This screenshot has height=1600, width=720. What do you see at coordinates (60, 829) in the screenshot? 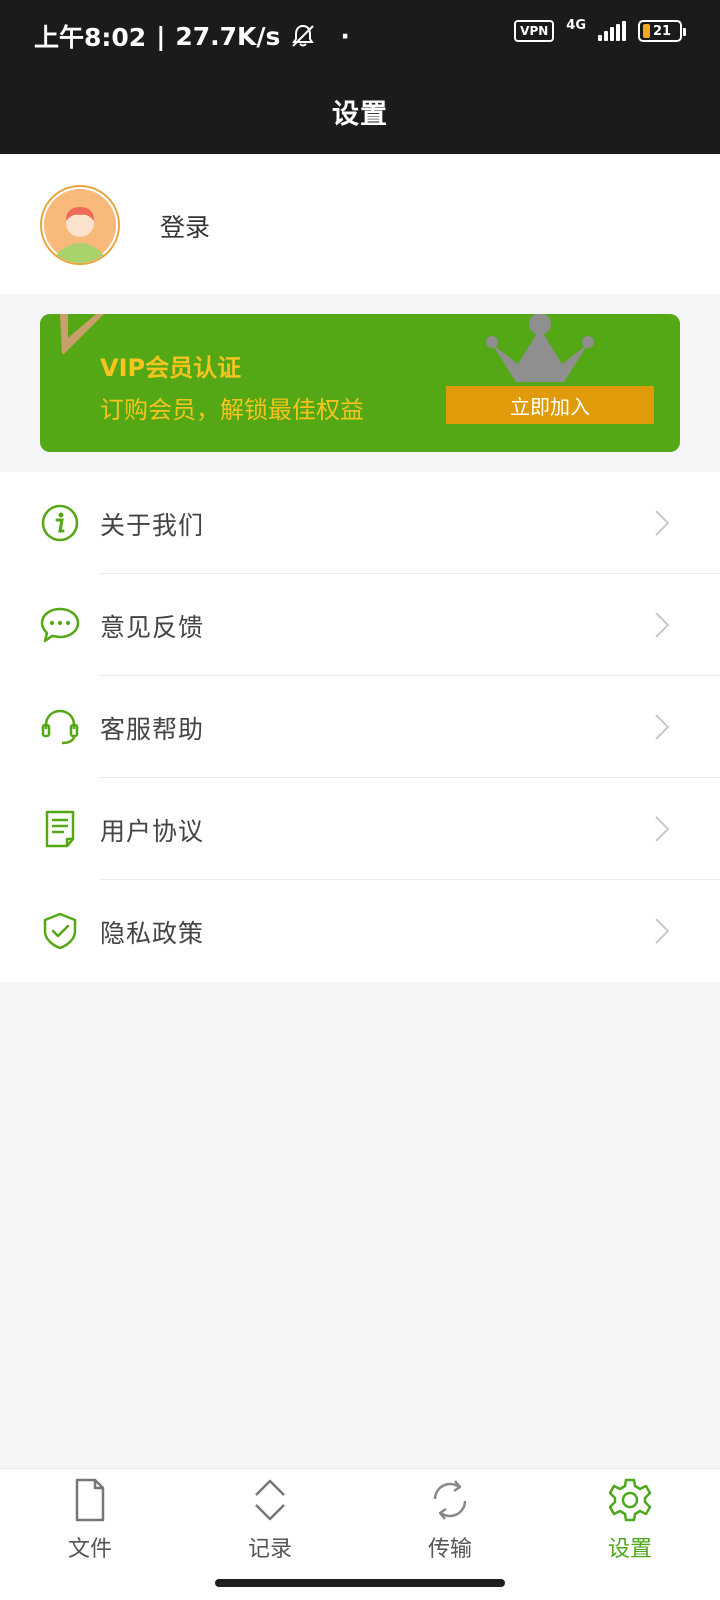
I see `document-icon` at bounding box center [60, 829].